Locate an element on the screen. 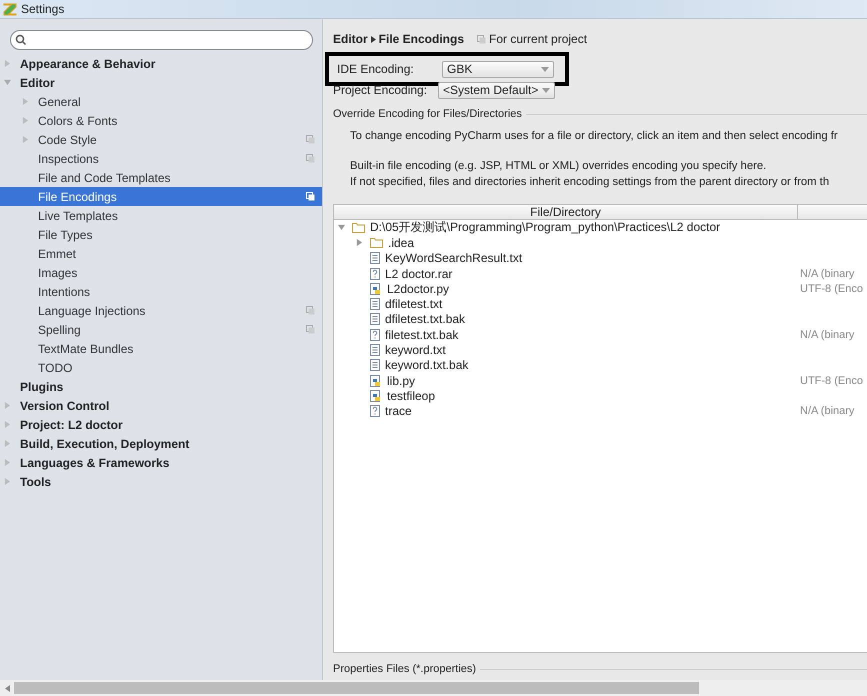  settings-tree-item: File and Code Templates is located at coordinates (161, 177).